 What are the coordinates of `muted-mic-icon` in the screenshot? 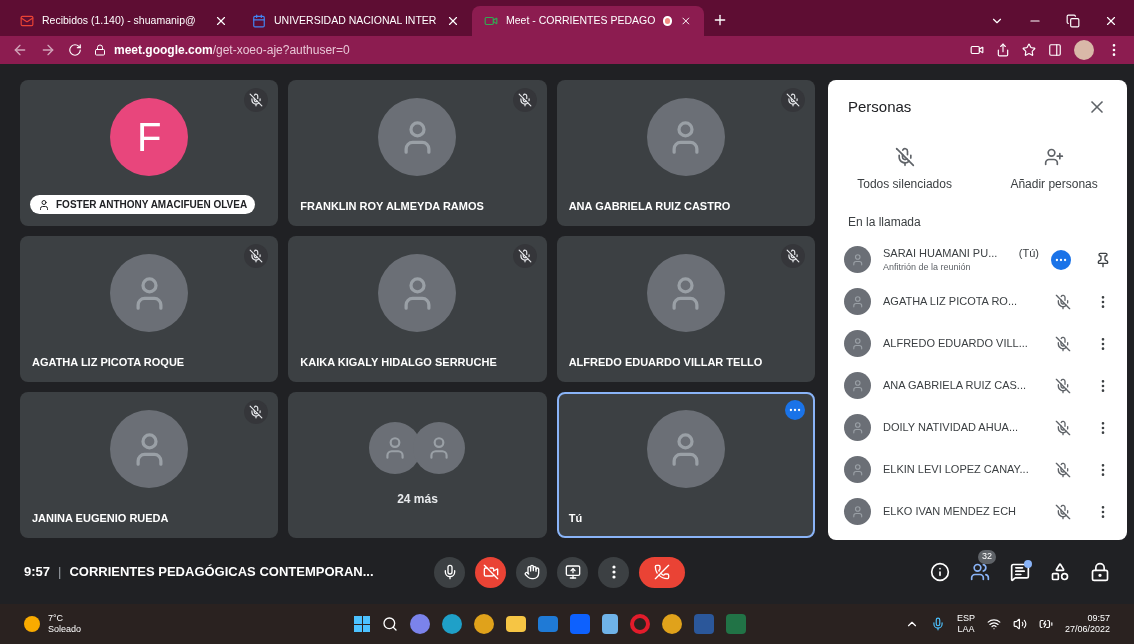 It's located at (904, 156).